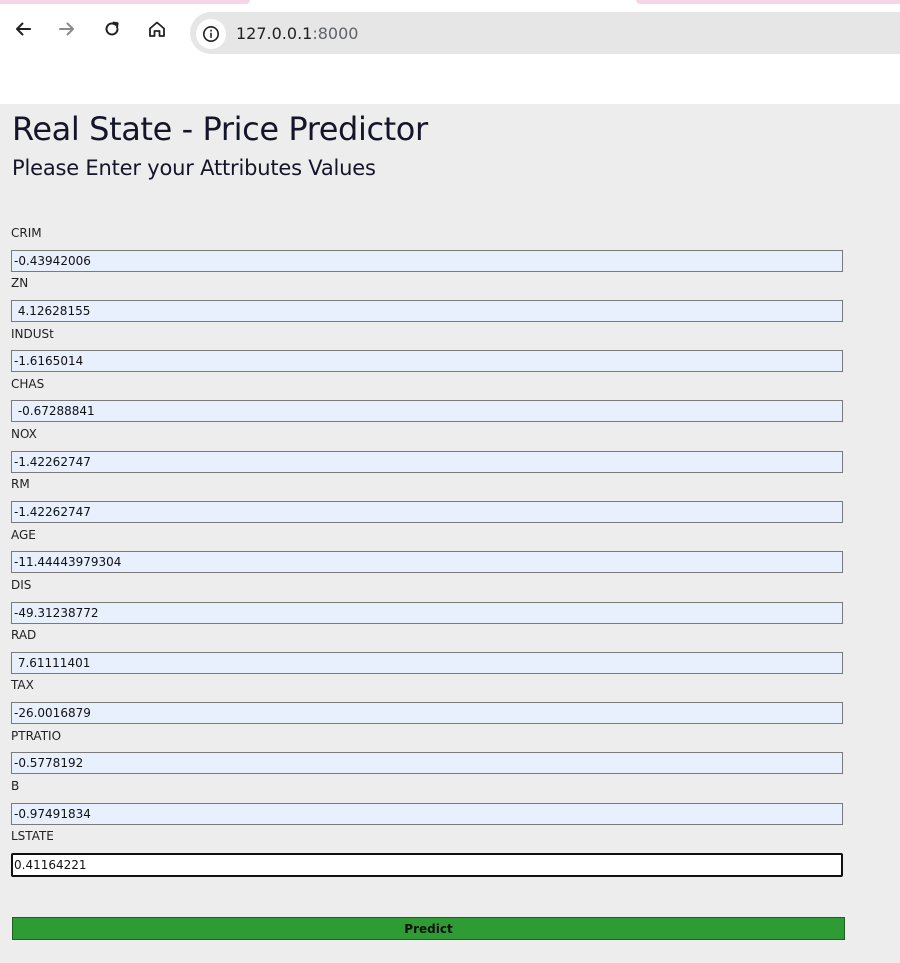  Describe the element at coordinates (427, 763) in the screenshot. I see `ptratio-input` at that location.